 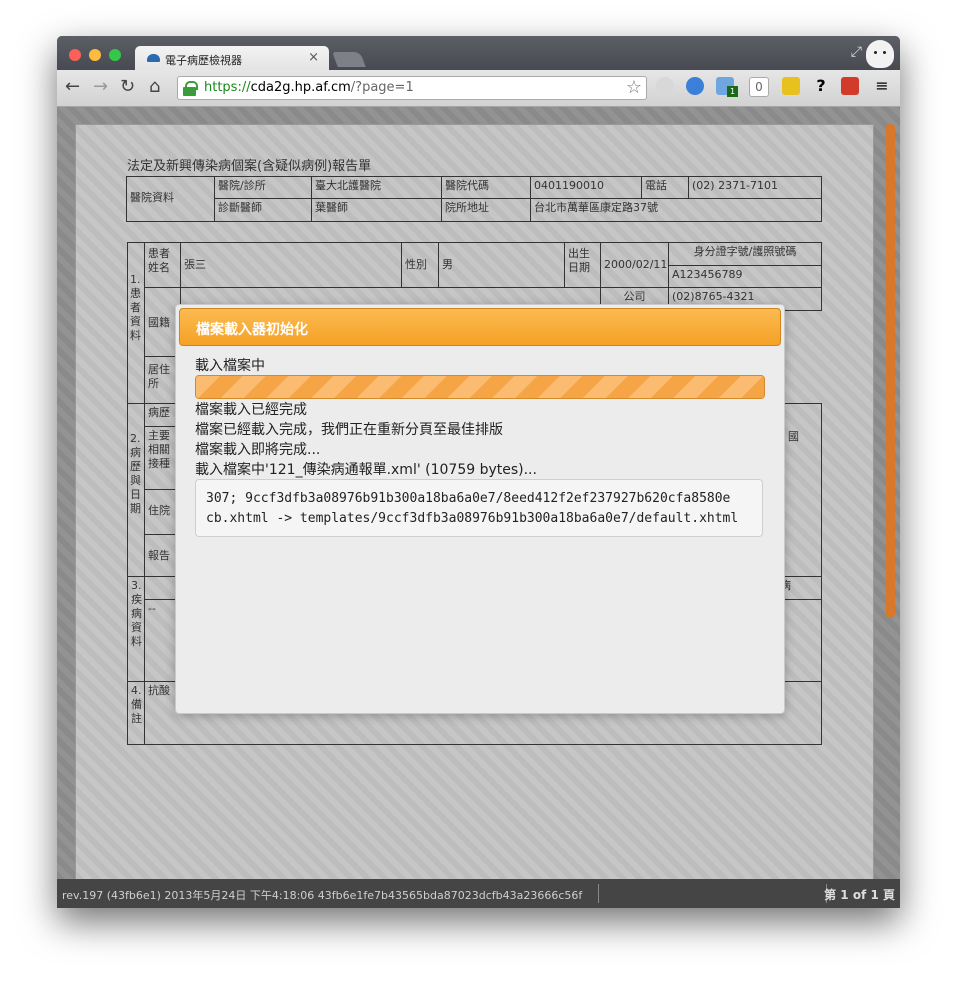 What do you see at coordinates (478, 53) in the screenshot?
I see `tab-strip: 電子病歷檢視器 × ⤢` at bounding box center [478, 53].